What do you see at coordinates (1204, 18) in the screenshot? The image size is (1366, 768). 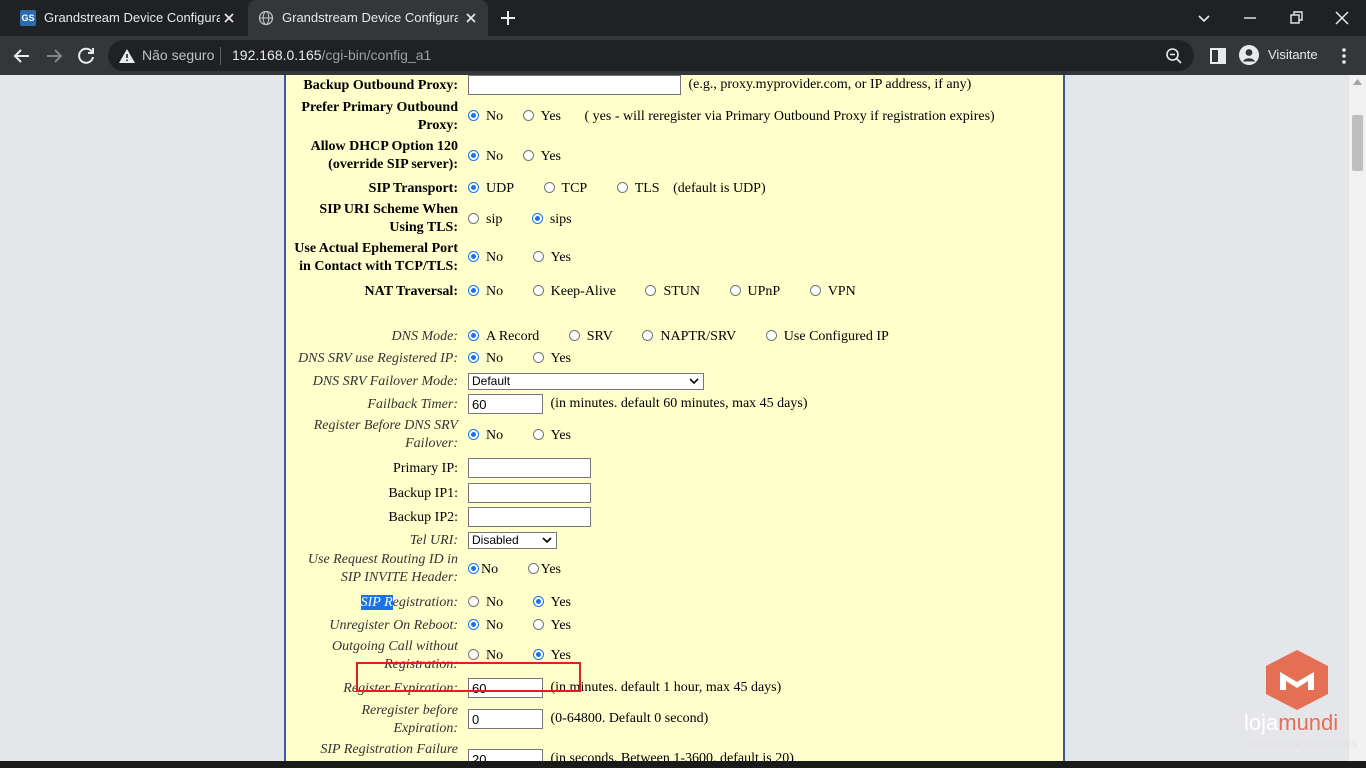 I see `tab-search-chevron-icon` at bounding box center [1204, 18].